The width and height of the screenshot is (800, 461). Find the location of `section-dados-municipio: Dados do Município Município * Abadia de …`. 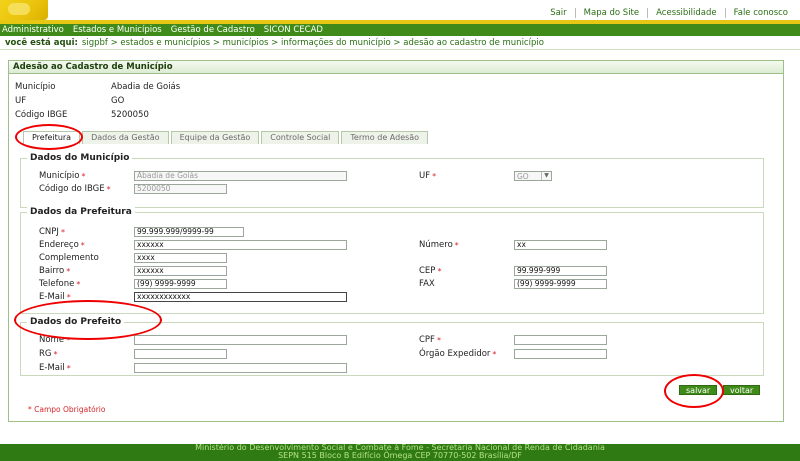

section-dados-municipio: Dados do Município Município * Abadia de … is located at coordinates (392, 180).